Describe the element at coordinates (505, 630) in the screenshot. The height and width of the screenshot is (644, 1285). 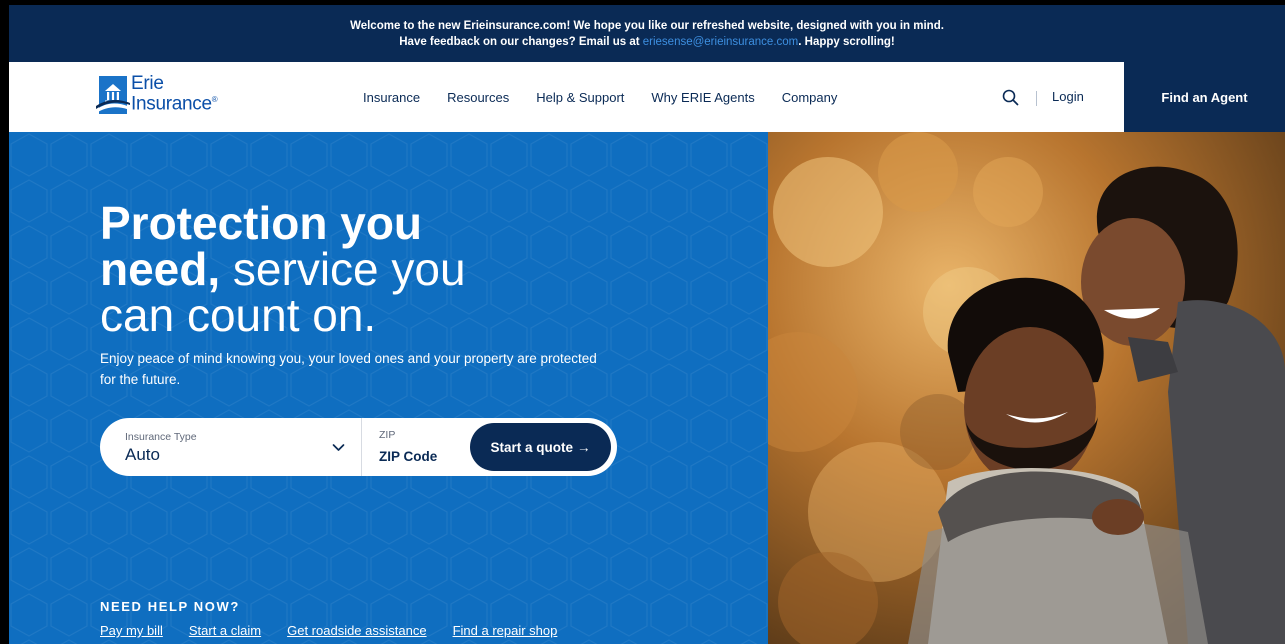
I see `find-repair-shop-link: Find a repair shop` at that location.